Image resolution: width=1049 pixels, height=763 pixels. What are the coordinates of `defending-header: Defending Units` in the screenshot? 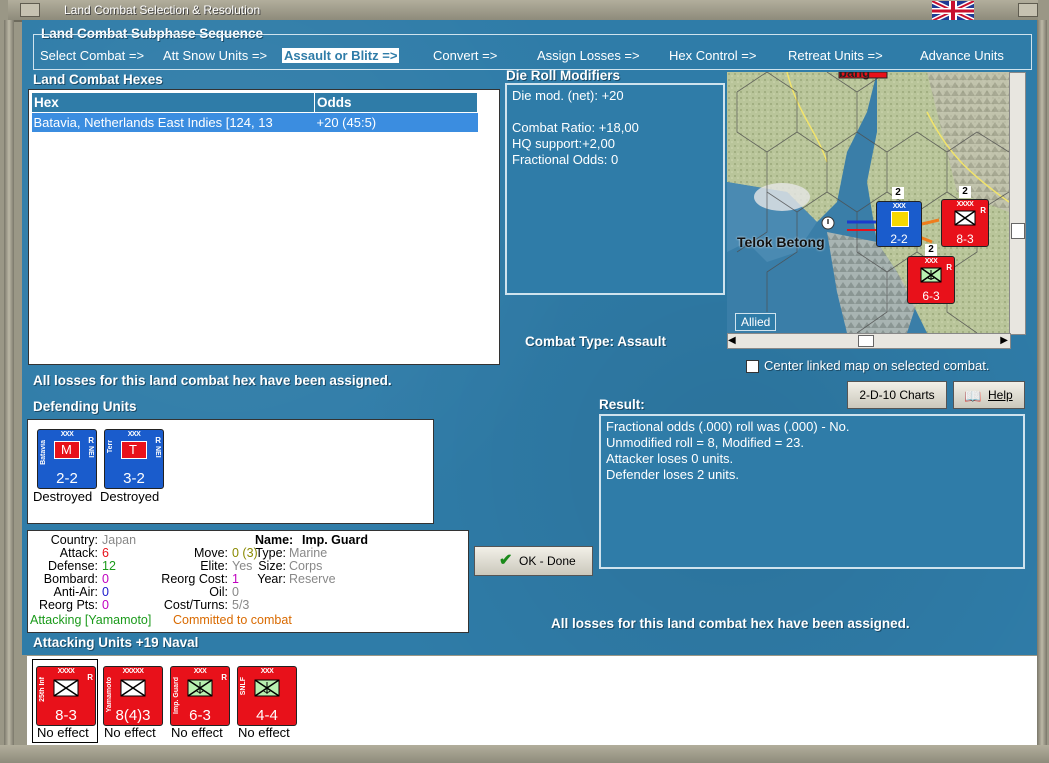 It's located at (85, 406).